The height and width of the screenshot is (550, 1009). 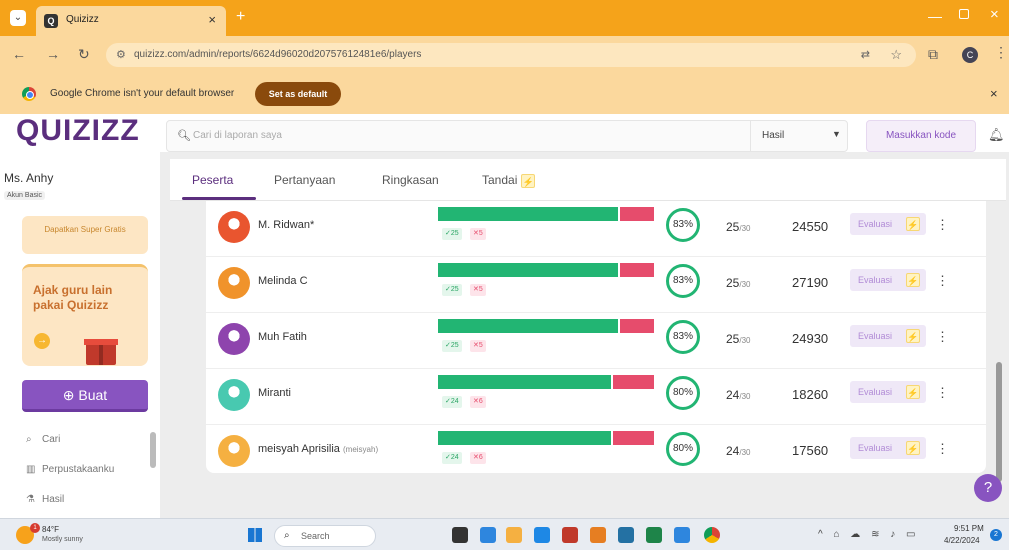 I want to click on photos-icon, so click(x=682, y=535).